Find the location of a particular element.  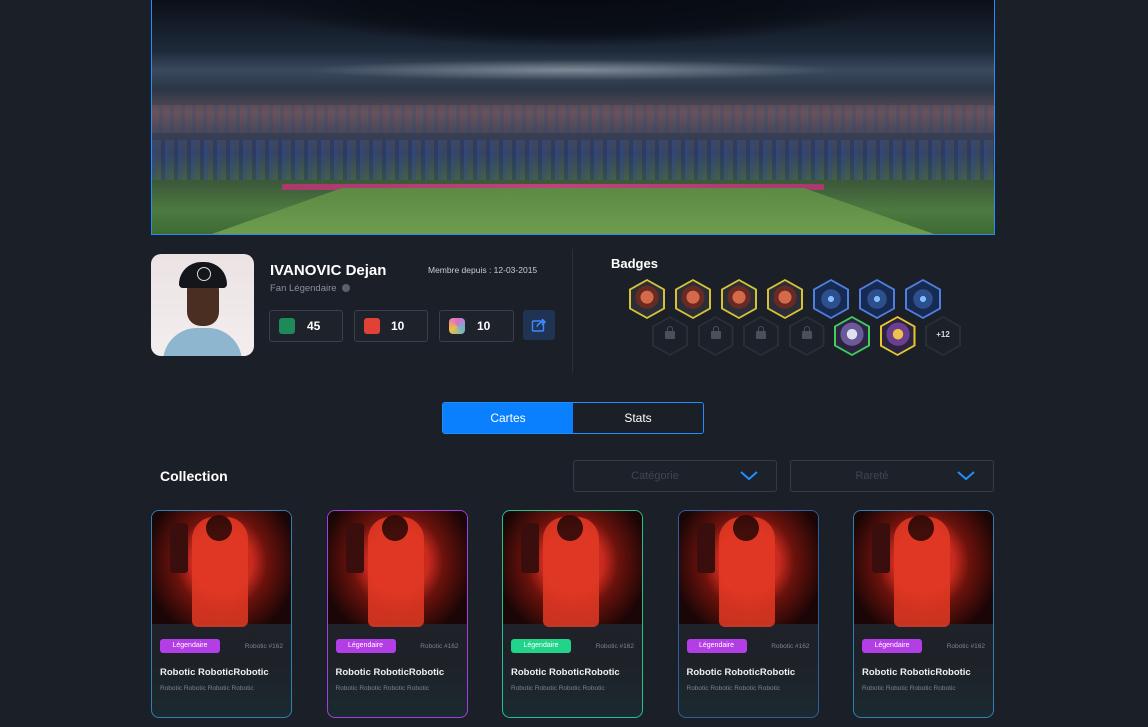

stat-gems: 10 is located at coordinates (476, 326).